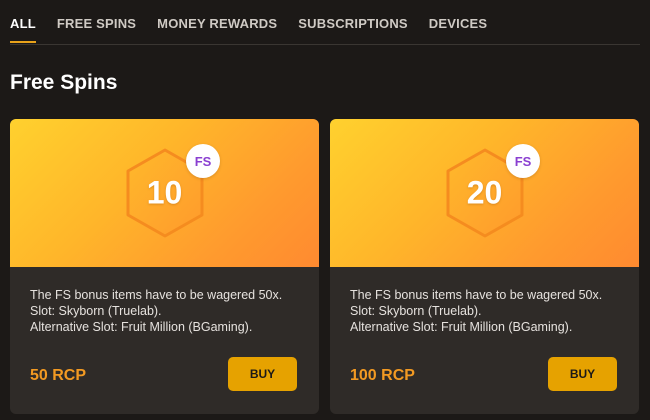 This screenshot has height=420, width=650. What do you see at coordinates (64, 82) in the screenshot?
I see `section-title: Free Spins` at bounding box center [64, 82].